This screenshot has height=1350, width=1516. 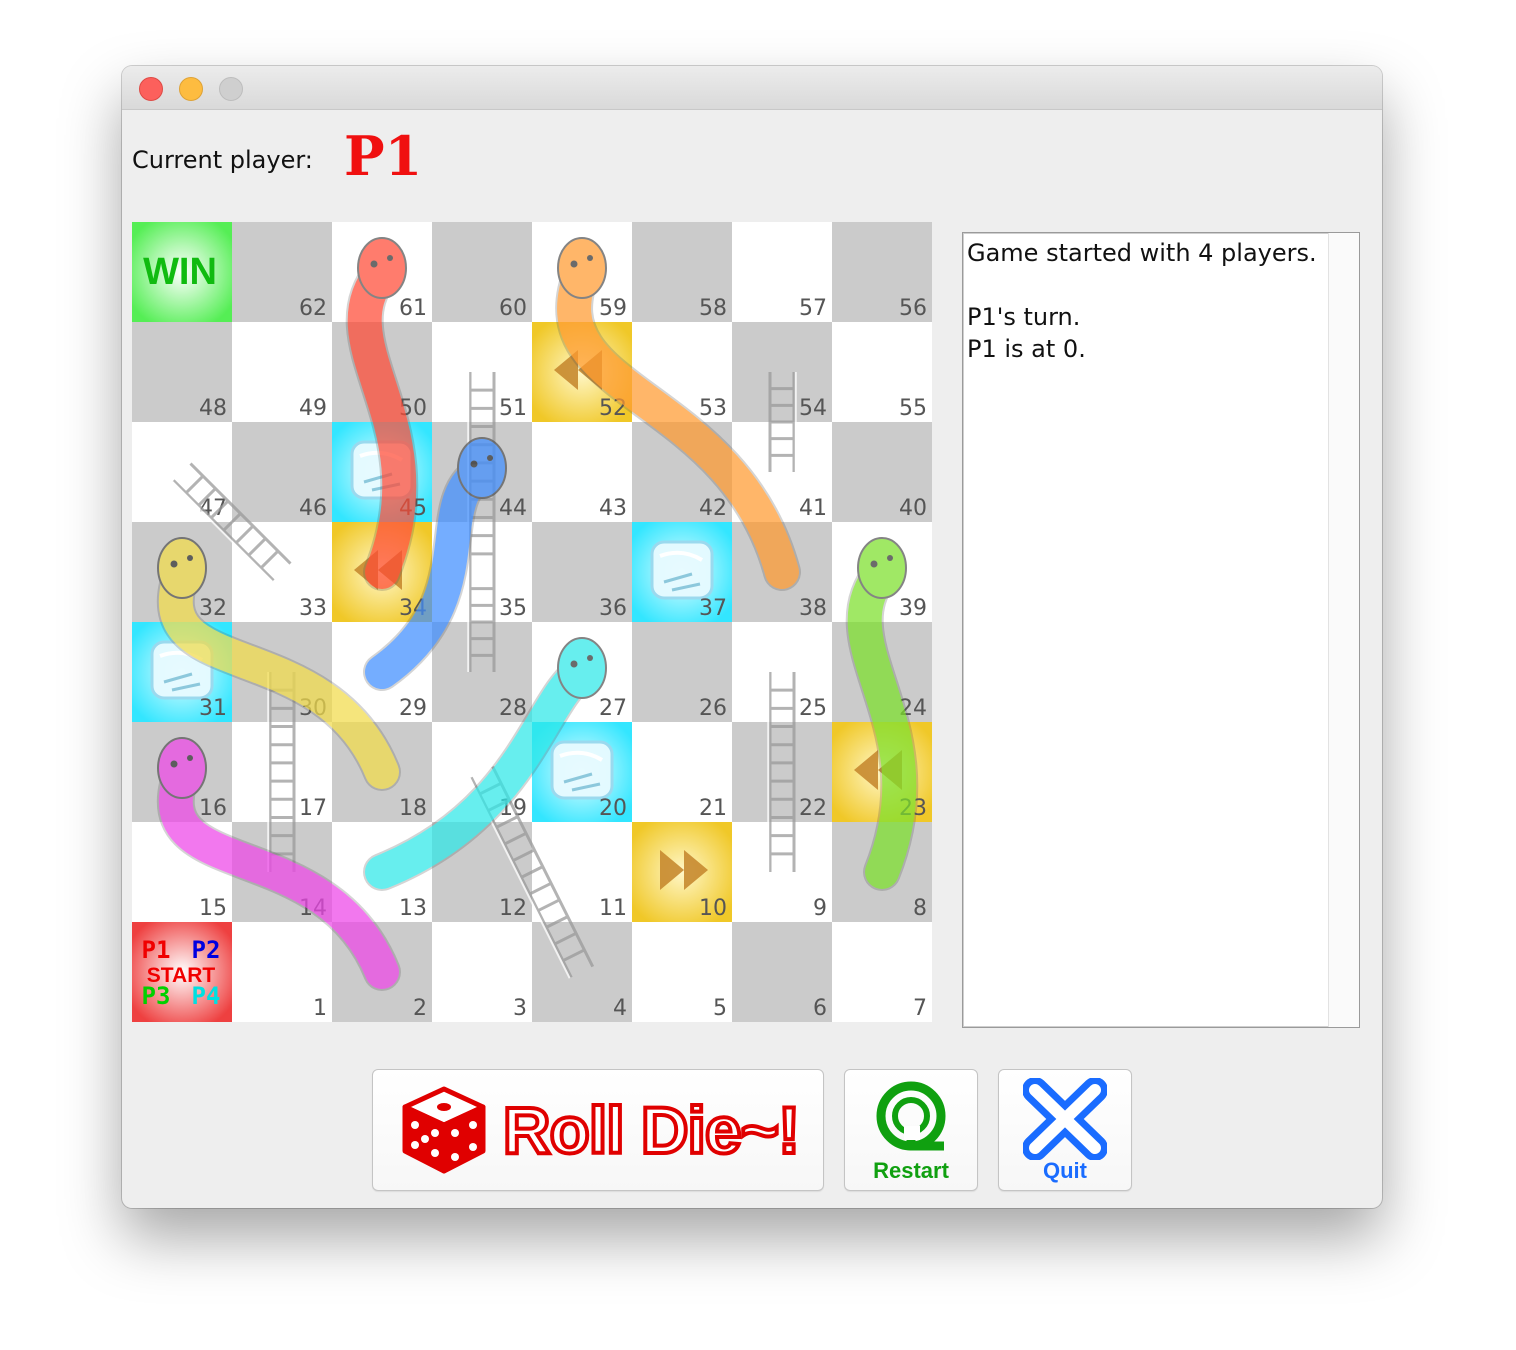 I want to click on cell-number: 22, so click(x=813, y=808).